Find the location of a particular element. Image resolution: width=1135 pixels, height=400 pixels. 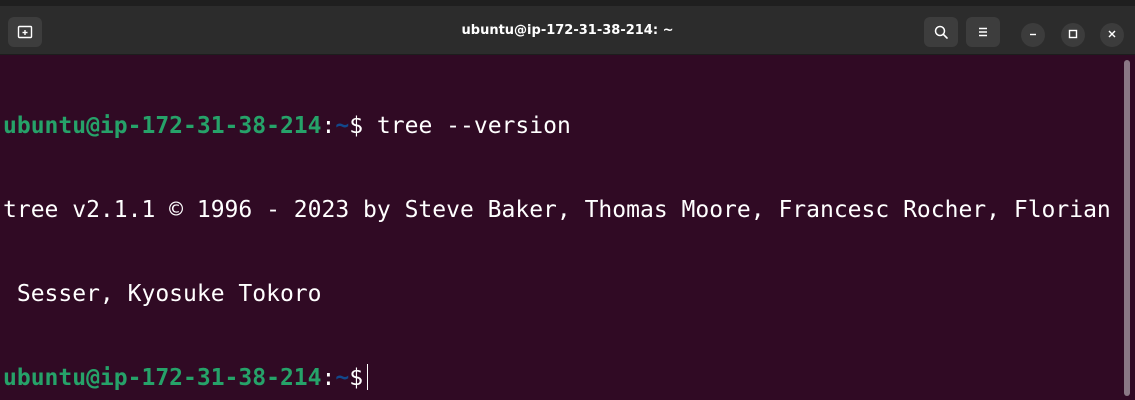

new-tab-button is located at coordinates (25, 32).